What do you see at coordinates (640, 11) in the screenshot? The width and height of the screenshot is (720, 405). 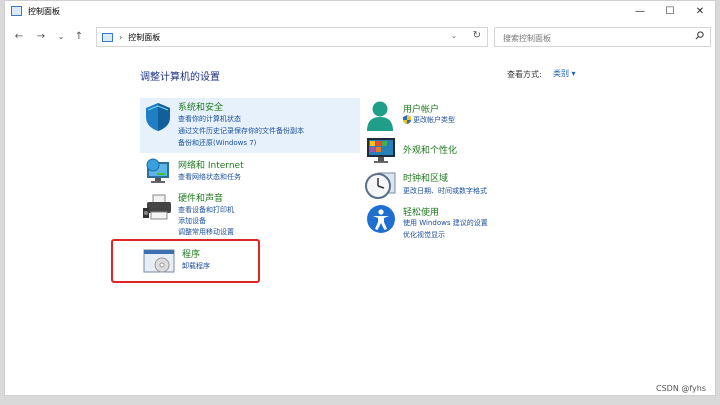 I see `minimize-button: —` at bounding box center [640, 11].